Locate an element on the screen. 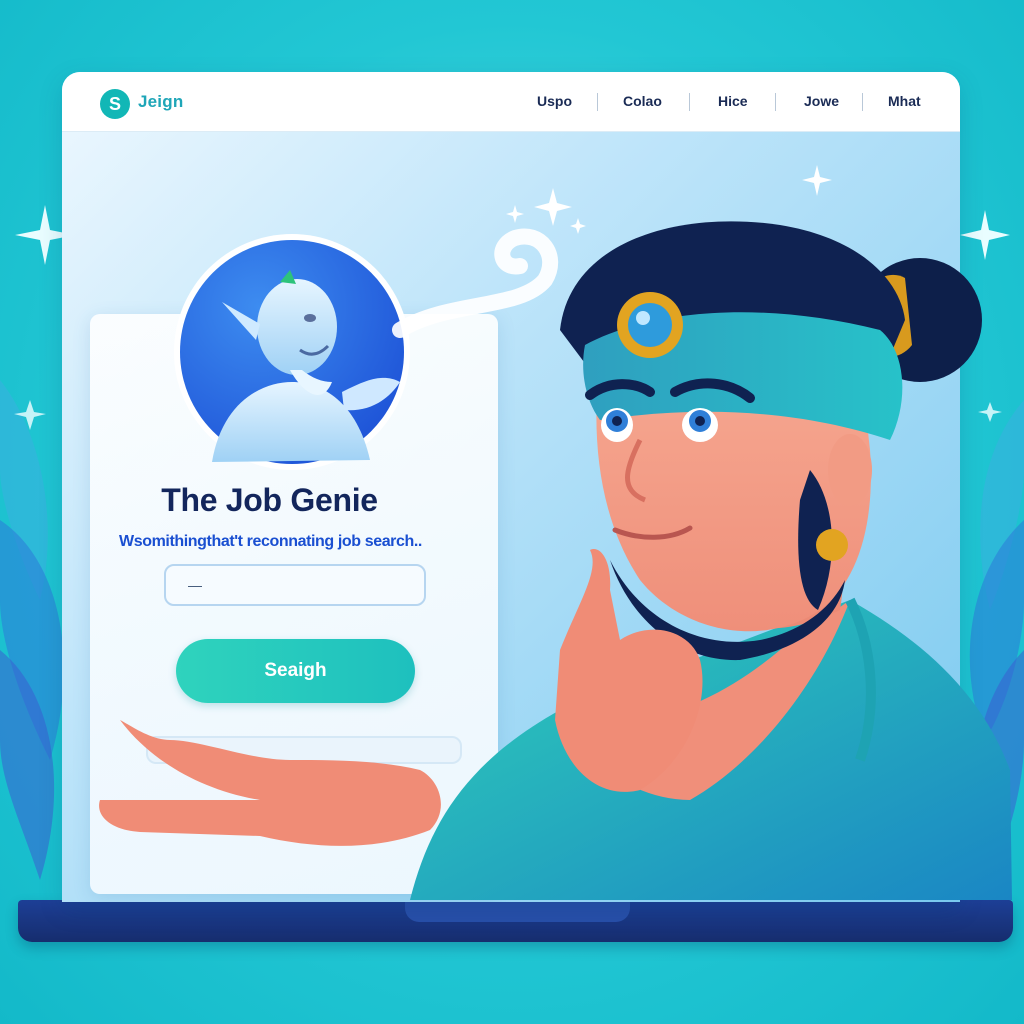  nav-link-2: Colao is located at coordinates (642, 101).